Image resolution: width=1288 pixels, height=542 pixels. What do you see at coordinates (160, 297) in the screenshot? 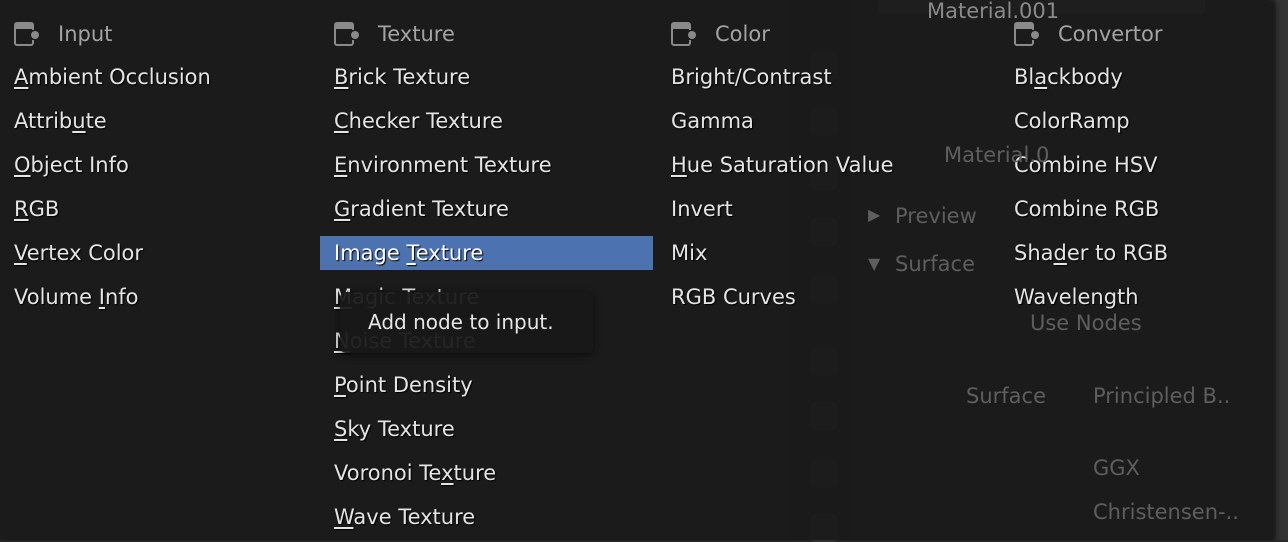
I see `menu-item-volume-info: Volume Info` at bounding box center [160, 297].